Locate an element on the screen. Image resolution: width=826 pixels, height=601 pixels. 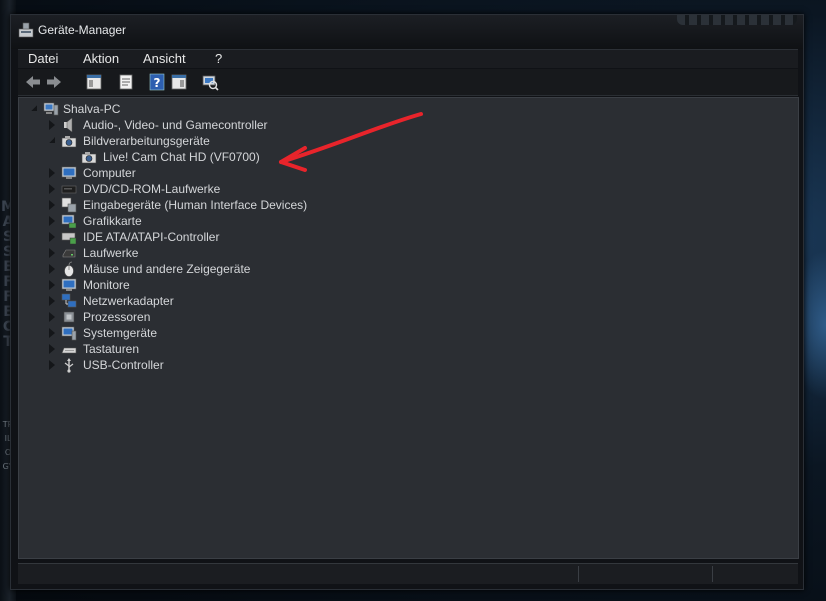
action-pane-icon is located at coordinates (179, 82).